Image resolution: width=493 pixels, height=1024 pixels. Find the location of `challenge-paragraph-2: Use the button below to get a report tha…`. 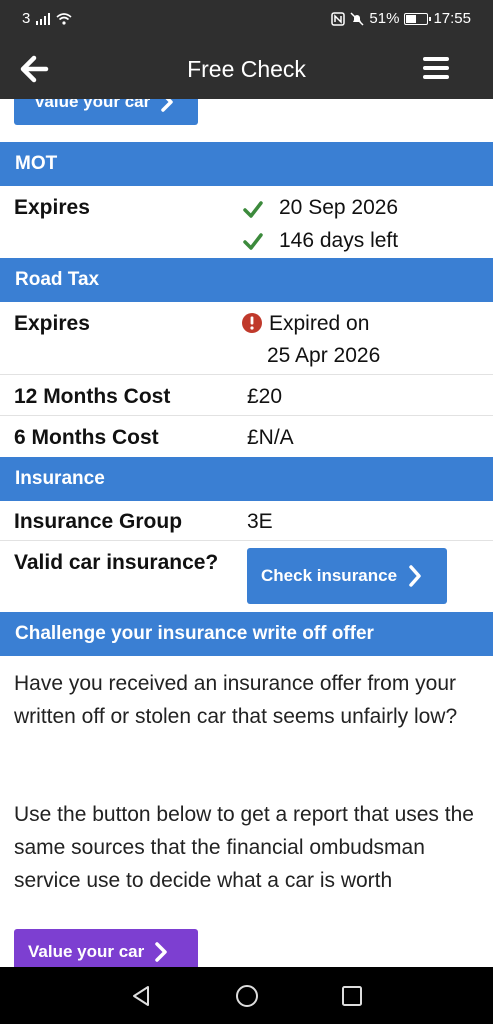

challenge-paragraph-2: Use the button below to get a report tha… is located at coordinates (244, 847).